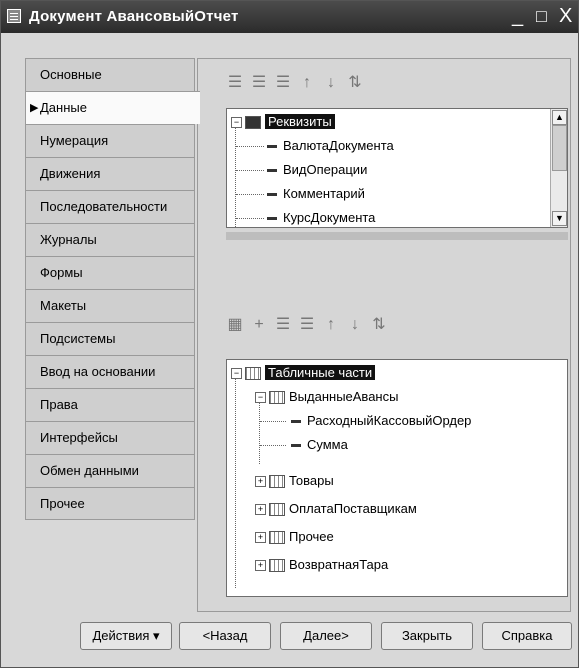  I want to click on tab-label: Интерфейсы, so click(79, 437).